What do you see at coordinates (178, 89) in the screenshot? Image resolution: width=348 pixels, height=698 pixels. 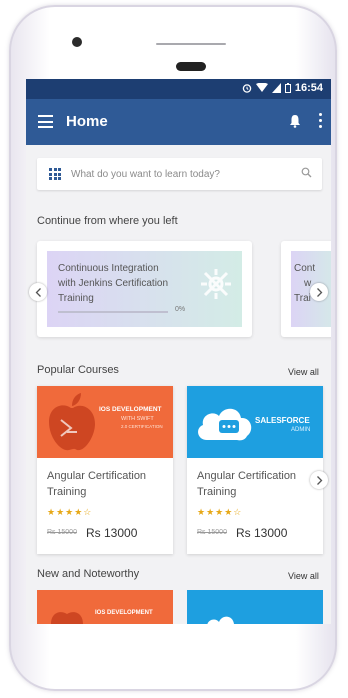 I see `status-bar: 16:54` at bounding box center [178, 89].